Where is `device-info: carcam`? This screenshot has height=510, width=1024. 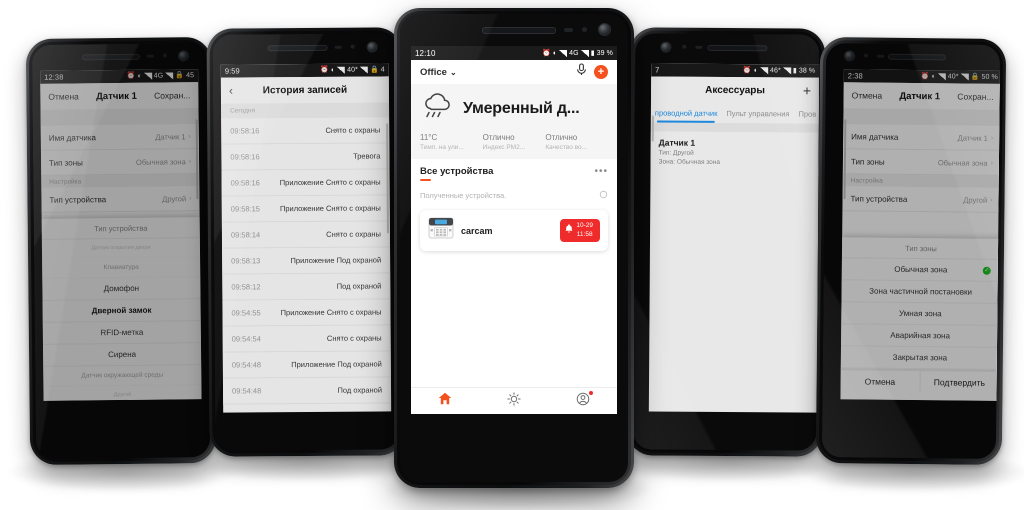 device-info: carcam is located at coordinates (460, 230).